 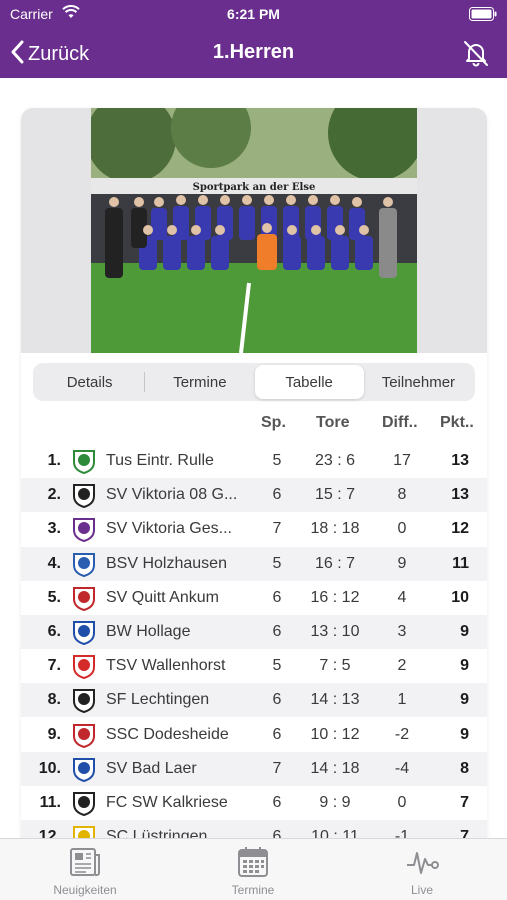 What do you see at coordinates (167, 734) in the screenshot?
I see `row-team-name: SSC Dodesheide` at bounding box center [167, 734].